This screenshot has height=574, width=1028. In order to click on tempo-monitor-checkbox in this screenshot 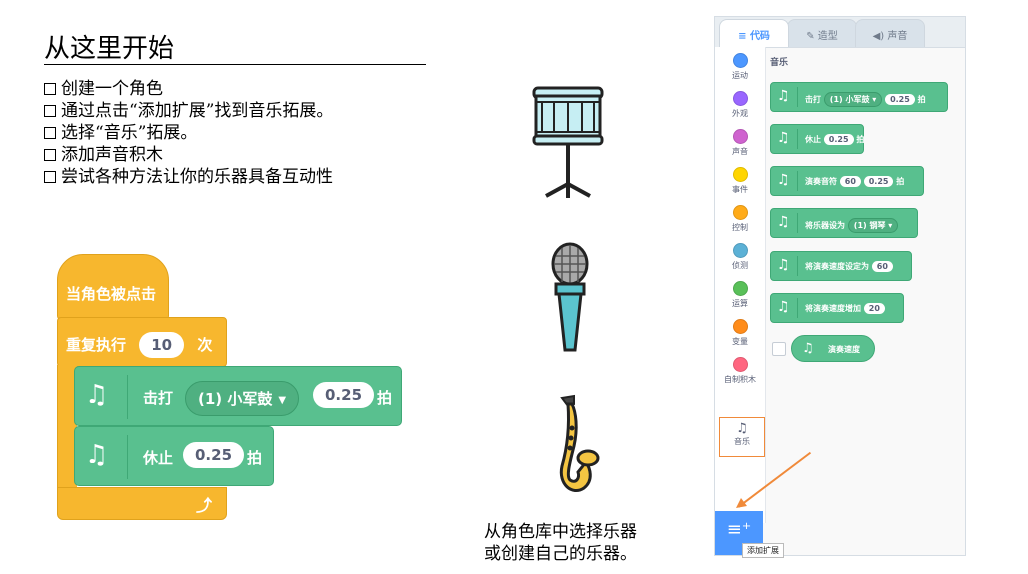, I will do `click(779, 349)`.